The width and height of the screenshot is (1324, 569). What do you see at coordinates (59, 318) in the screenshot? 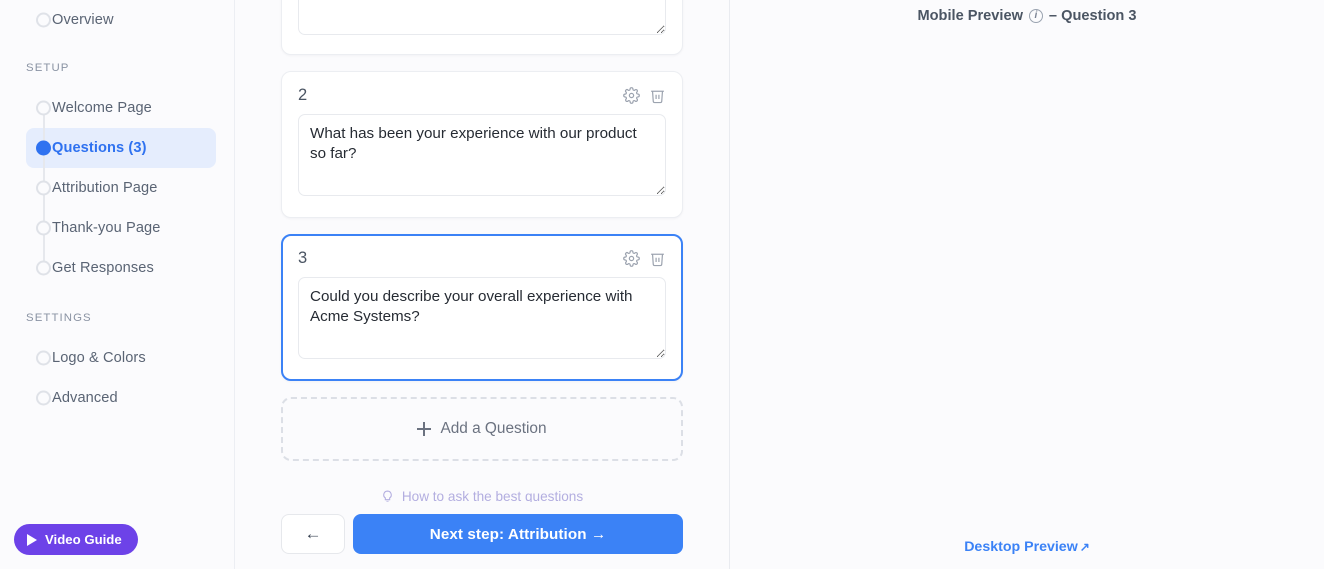
I see `sidebar-section-settings-label: SETTINGS` at bounding box center [59, 318].